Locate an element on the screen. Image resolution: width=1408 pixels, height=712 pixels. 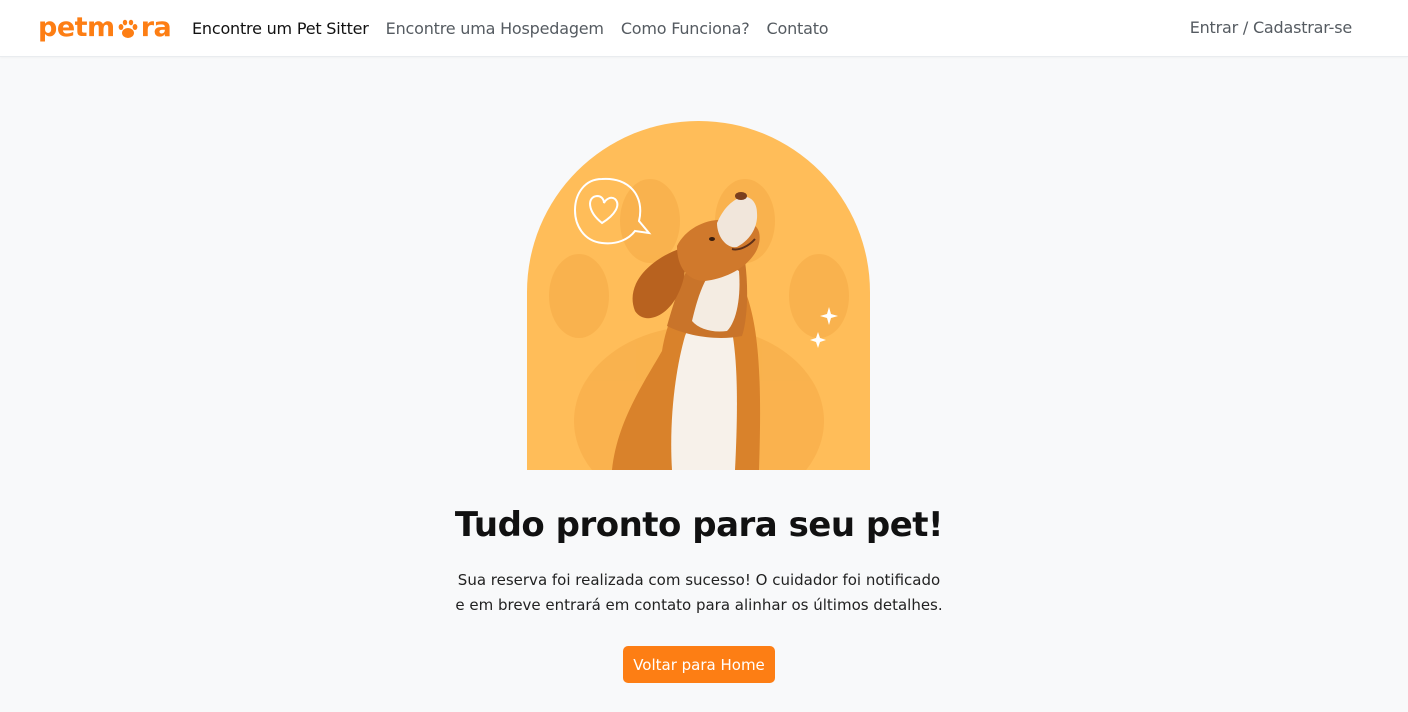
logo-text-end: ra is located at coordinates (156, 27).